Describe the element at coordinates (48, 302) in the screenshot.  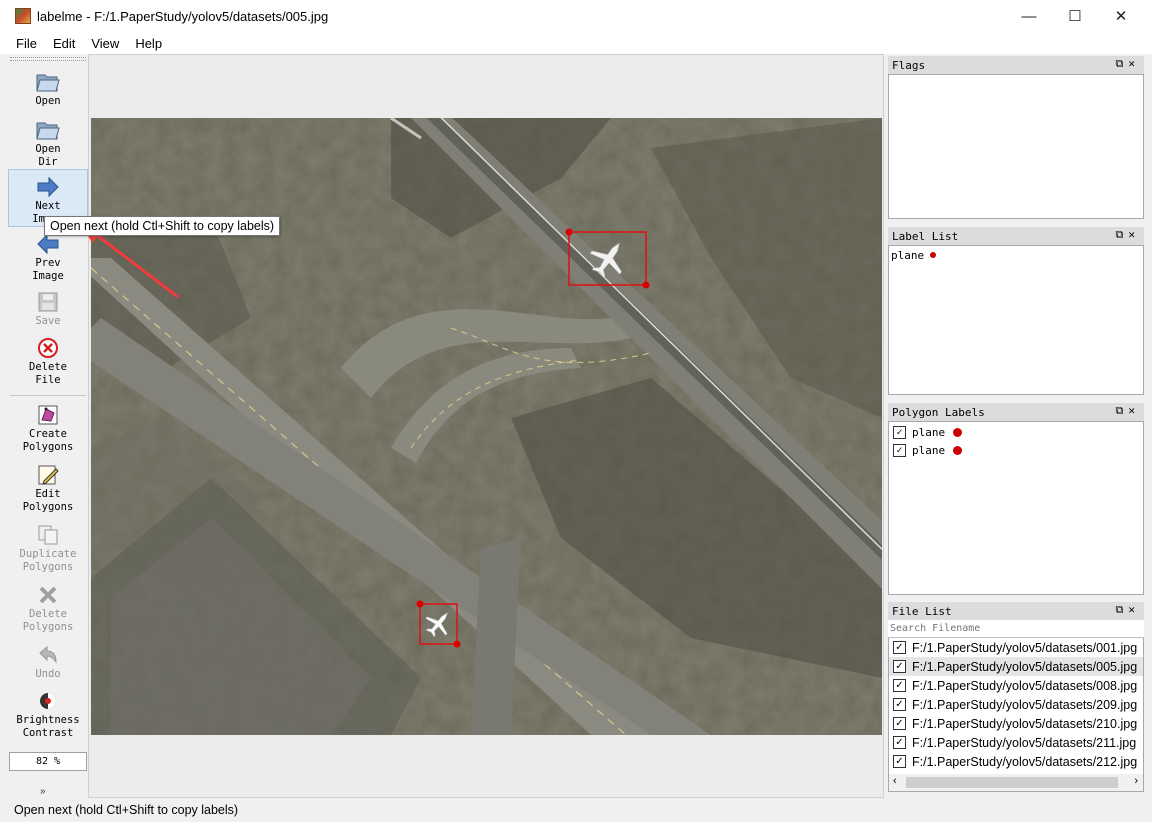
I see `save-icon` at that location.